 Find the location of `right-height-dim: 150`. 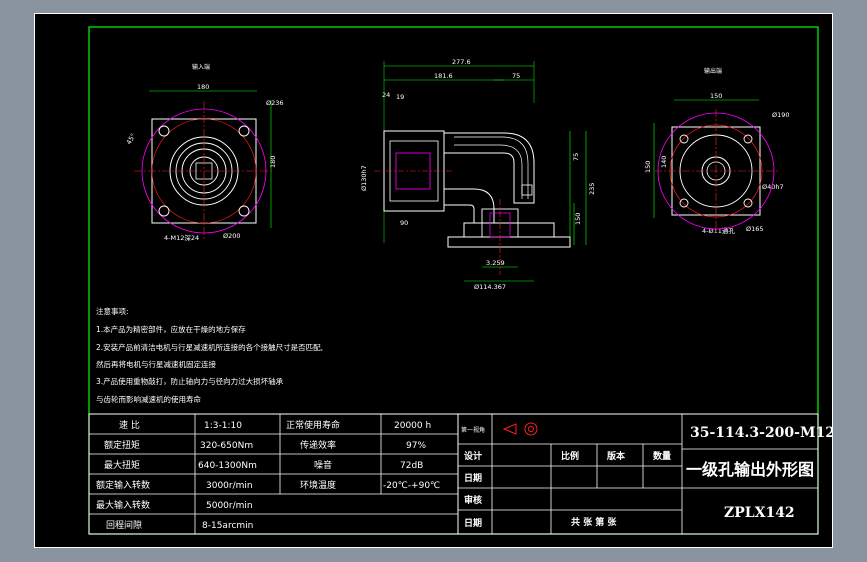

right-height-dim: 150 is located at coordinates (648, 167).